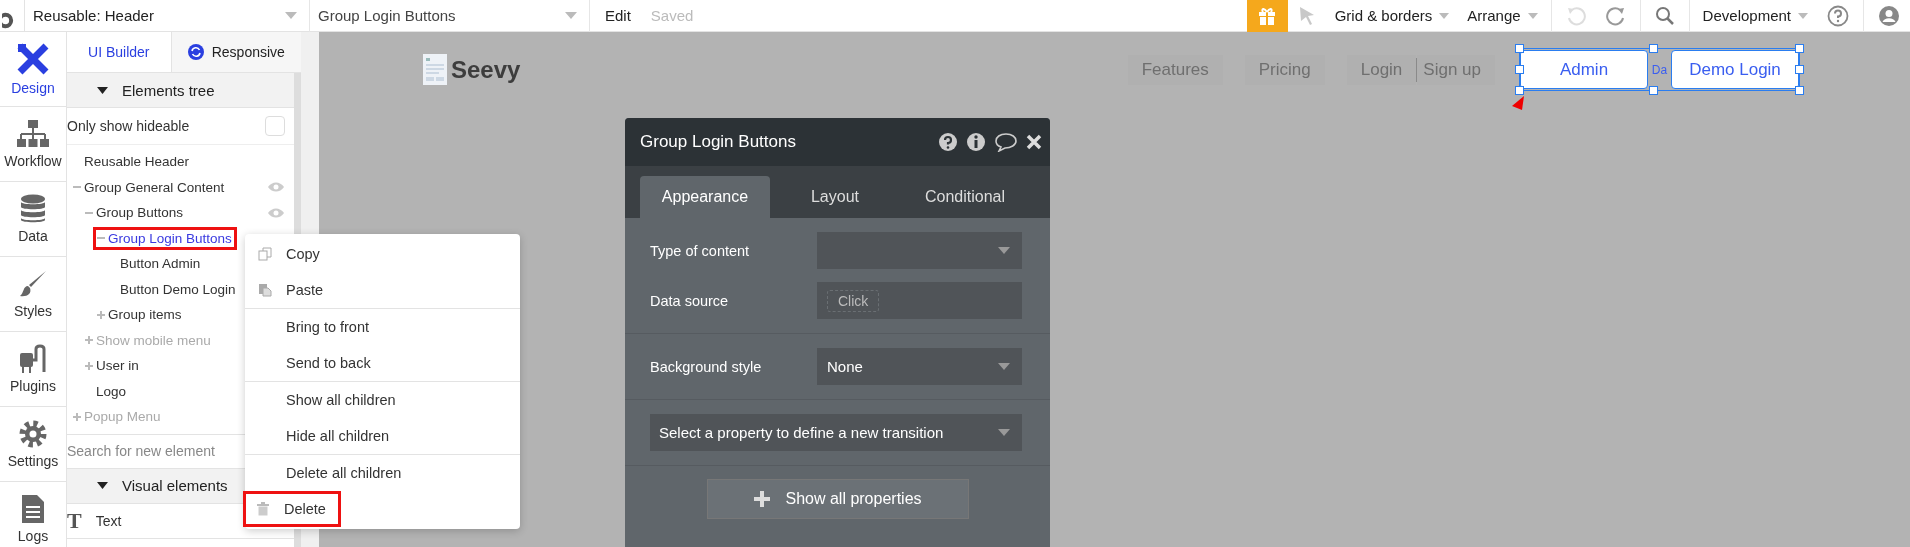 The height and width of the screenshot is (547, 1910). What do you see at coordinates (33, 134) in the screenshot?
I see `sitemap-icon` at bounding box center [33, 134].